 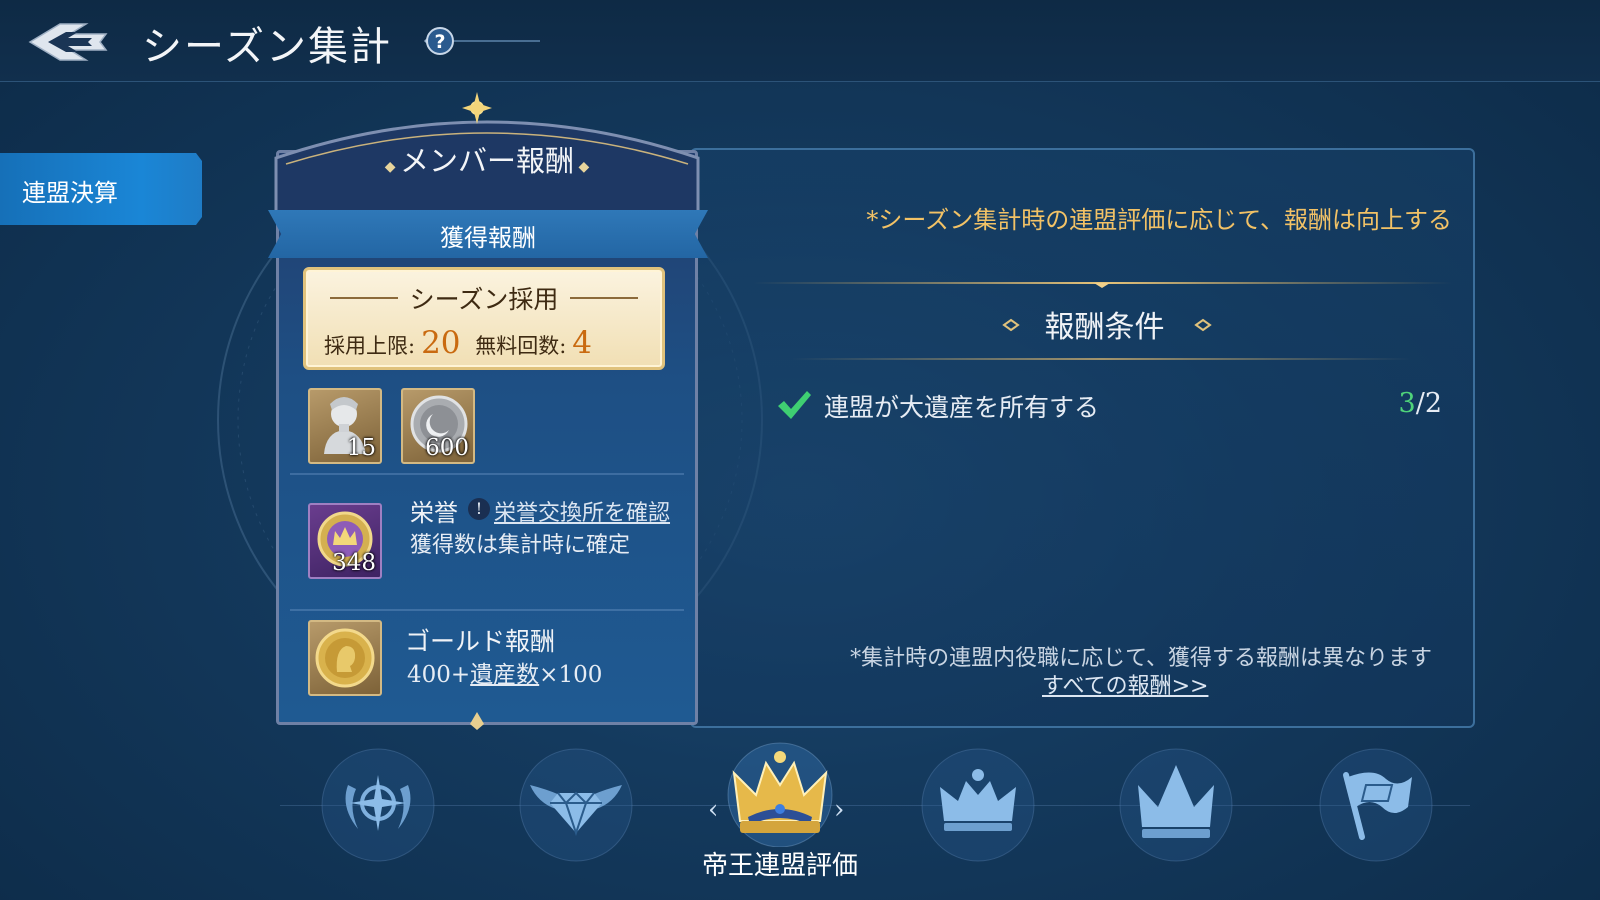 I want to click on ribbon-label: 獲得報酬, so click(x=488, y=238).